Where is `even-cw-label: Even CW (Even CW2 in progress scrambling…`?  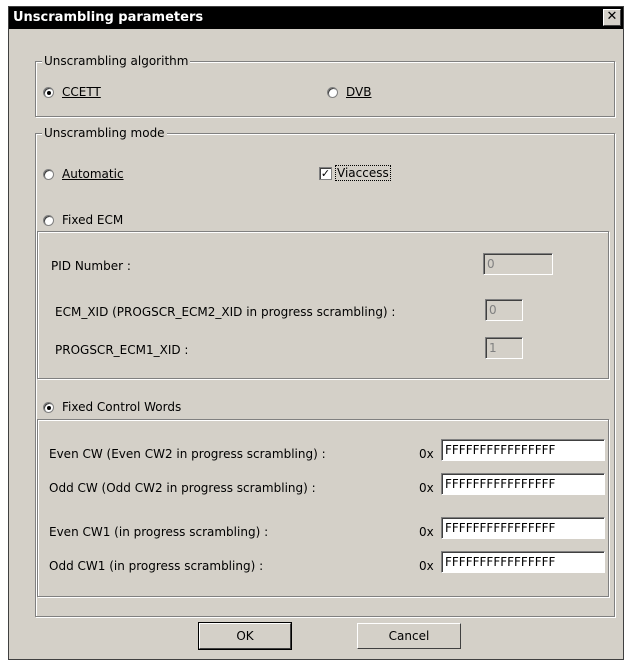 even-cw-label: Even CW (Even CW2 in progress scrambling… is located at coordinates (187, 454).